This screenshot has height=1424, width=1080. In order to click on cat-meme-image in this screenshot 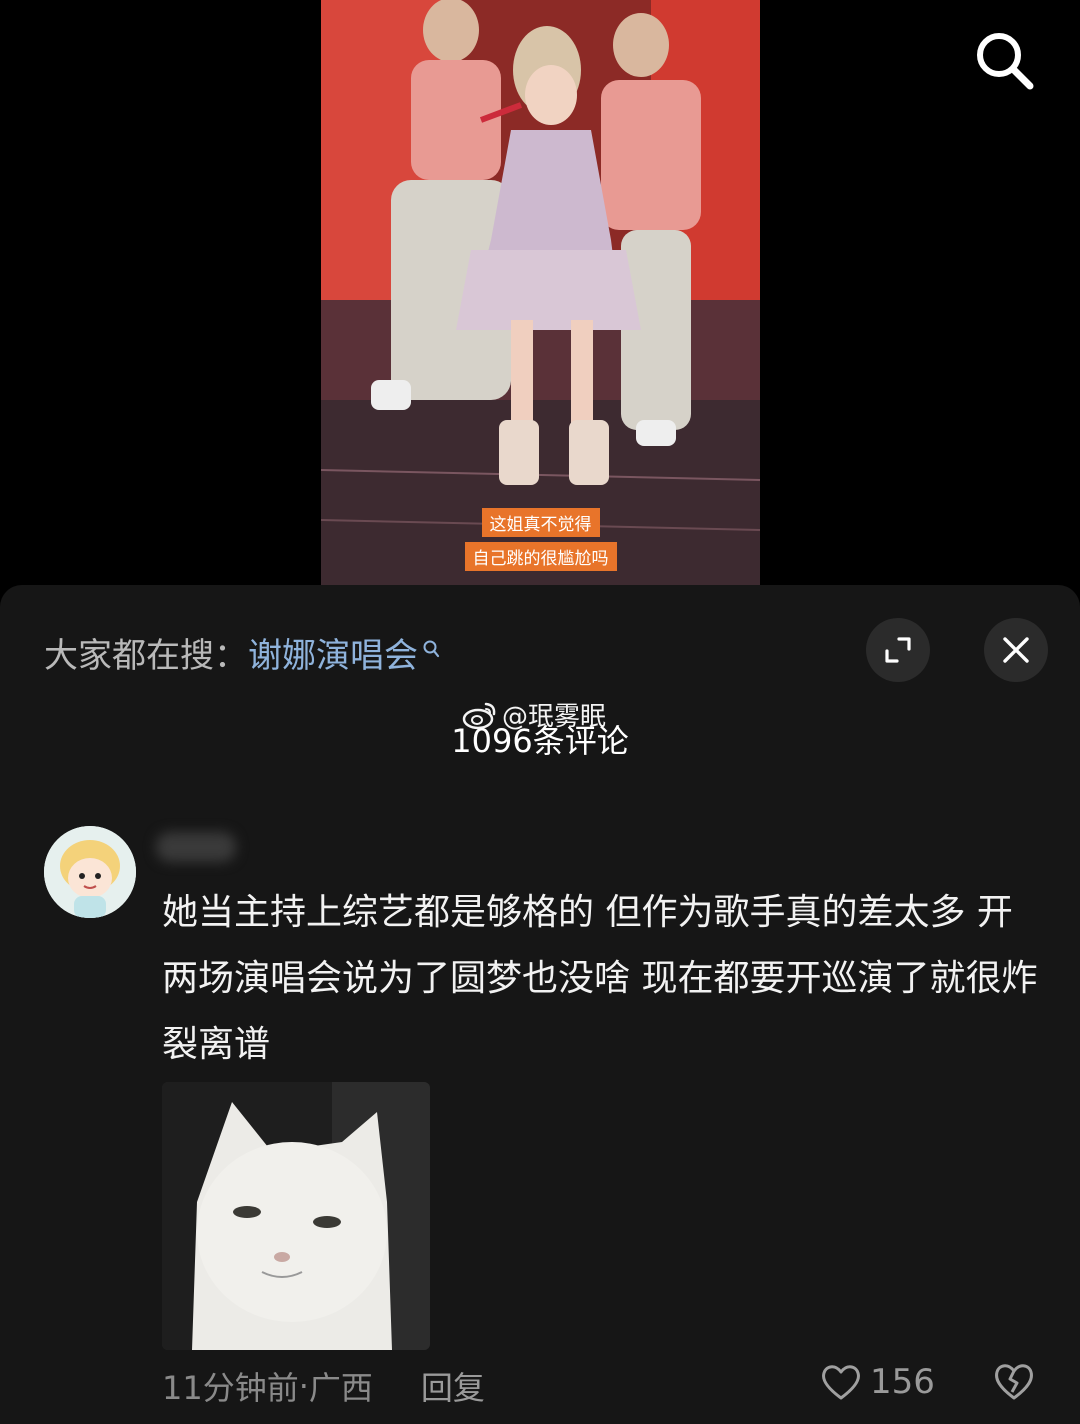, I will do `click(296, 1216)`.